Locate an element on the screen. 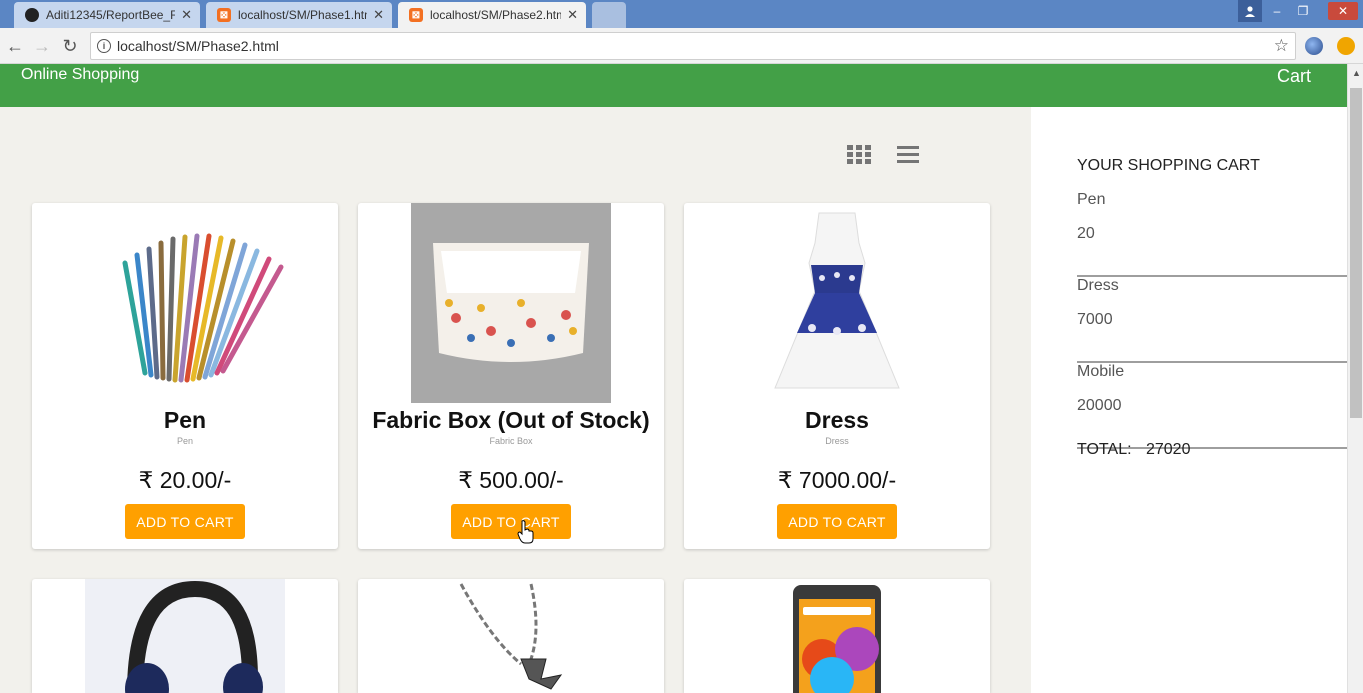 This screenshot has height=693, width=1363. tab-phase1: ⊠ localhost/SM/Phase1.htm ✕ is located at coordinates (299, 15).